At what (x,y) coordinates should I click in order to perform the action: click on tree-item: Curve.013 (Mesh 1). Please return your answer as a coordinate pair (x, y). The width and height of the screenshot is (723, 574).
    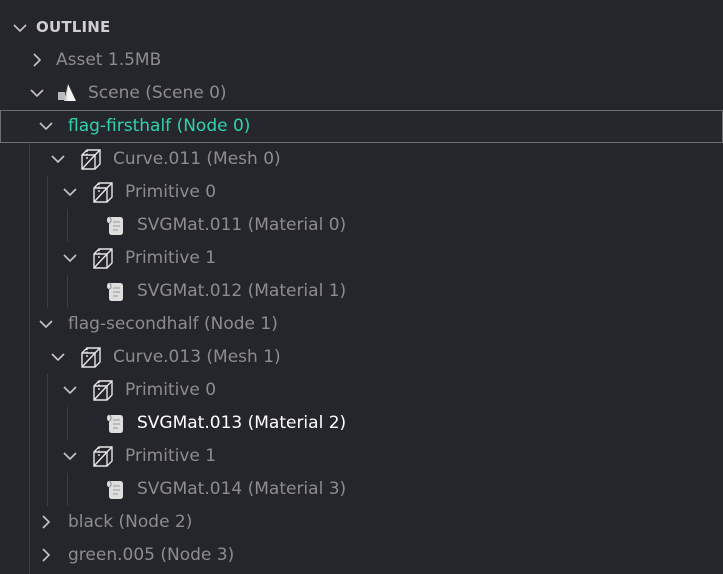
    Looking at the image, I should click on (361, 357).